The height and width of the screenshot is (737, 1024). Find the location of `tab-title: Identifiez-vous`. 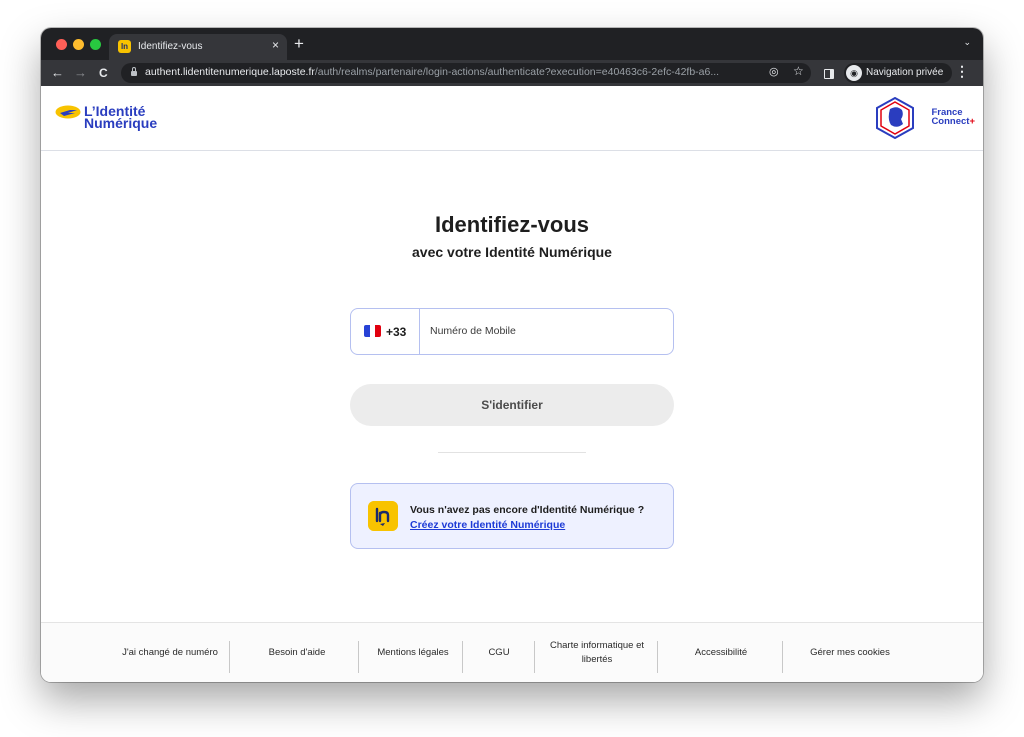

tab-title: Identifiez-vous is located at coordinates (170, 46).